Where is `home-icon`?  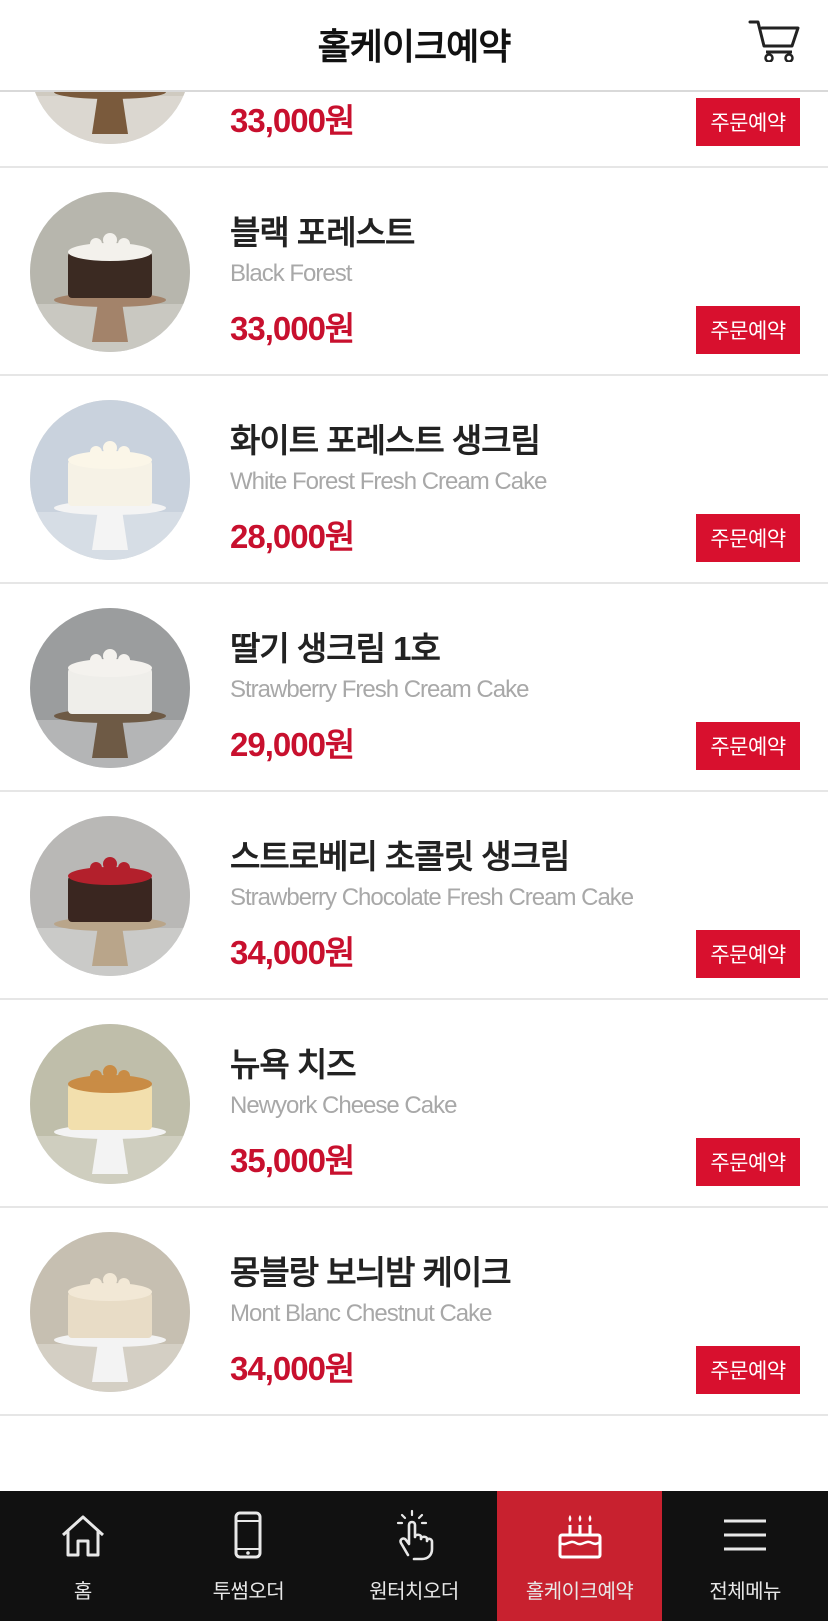 home-icon is located at coordinates (82, 1536).